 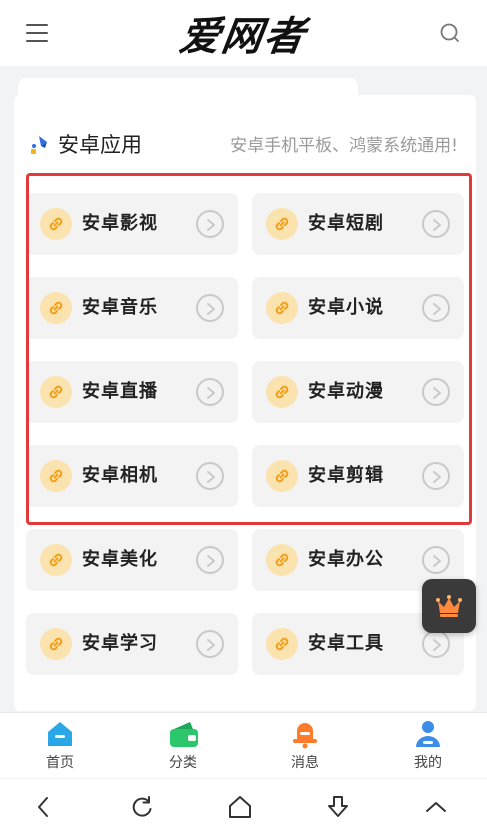 What do you see at coordinates (346, 223) in the screenshot?
I see `category-label: 安卓短剧` at bounding box center [346, 223].